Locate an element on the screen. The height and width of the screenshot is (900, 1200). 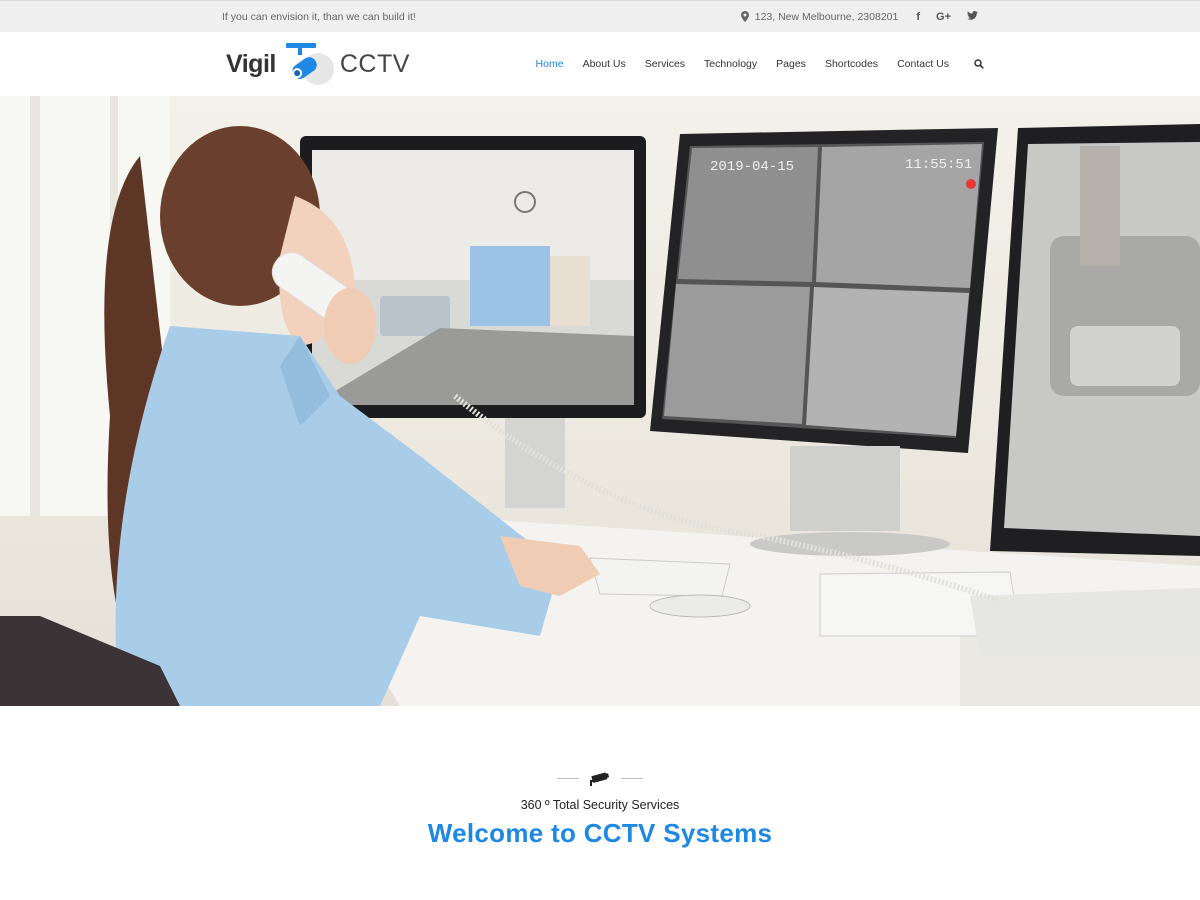
recording-indicator is located at coordinates (971, 184).